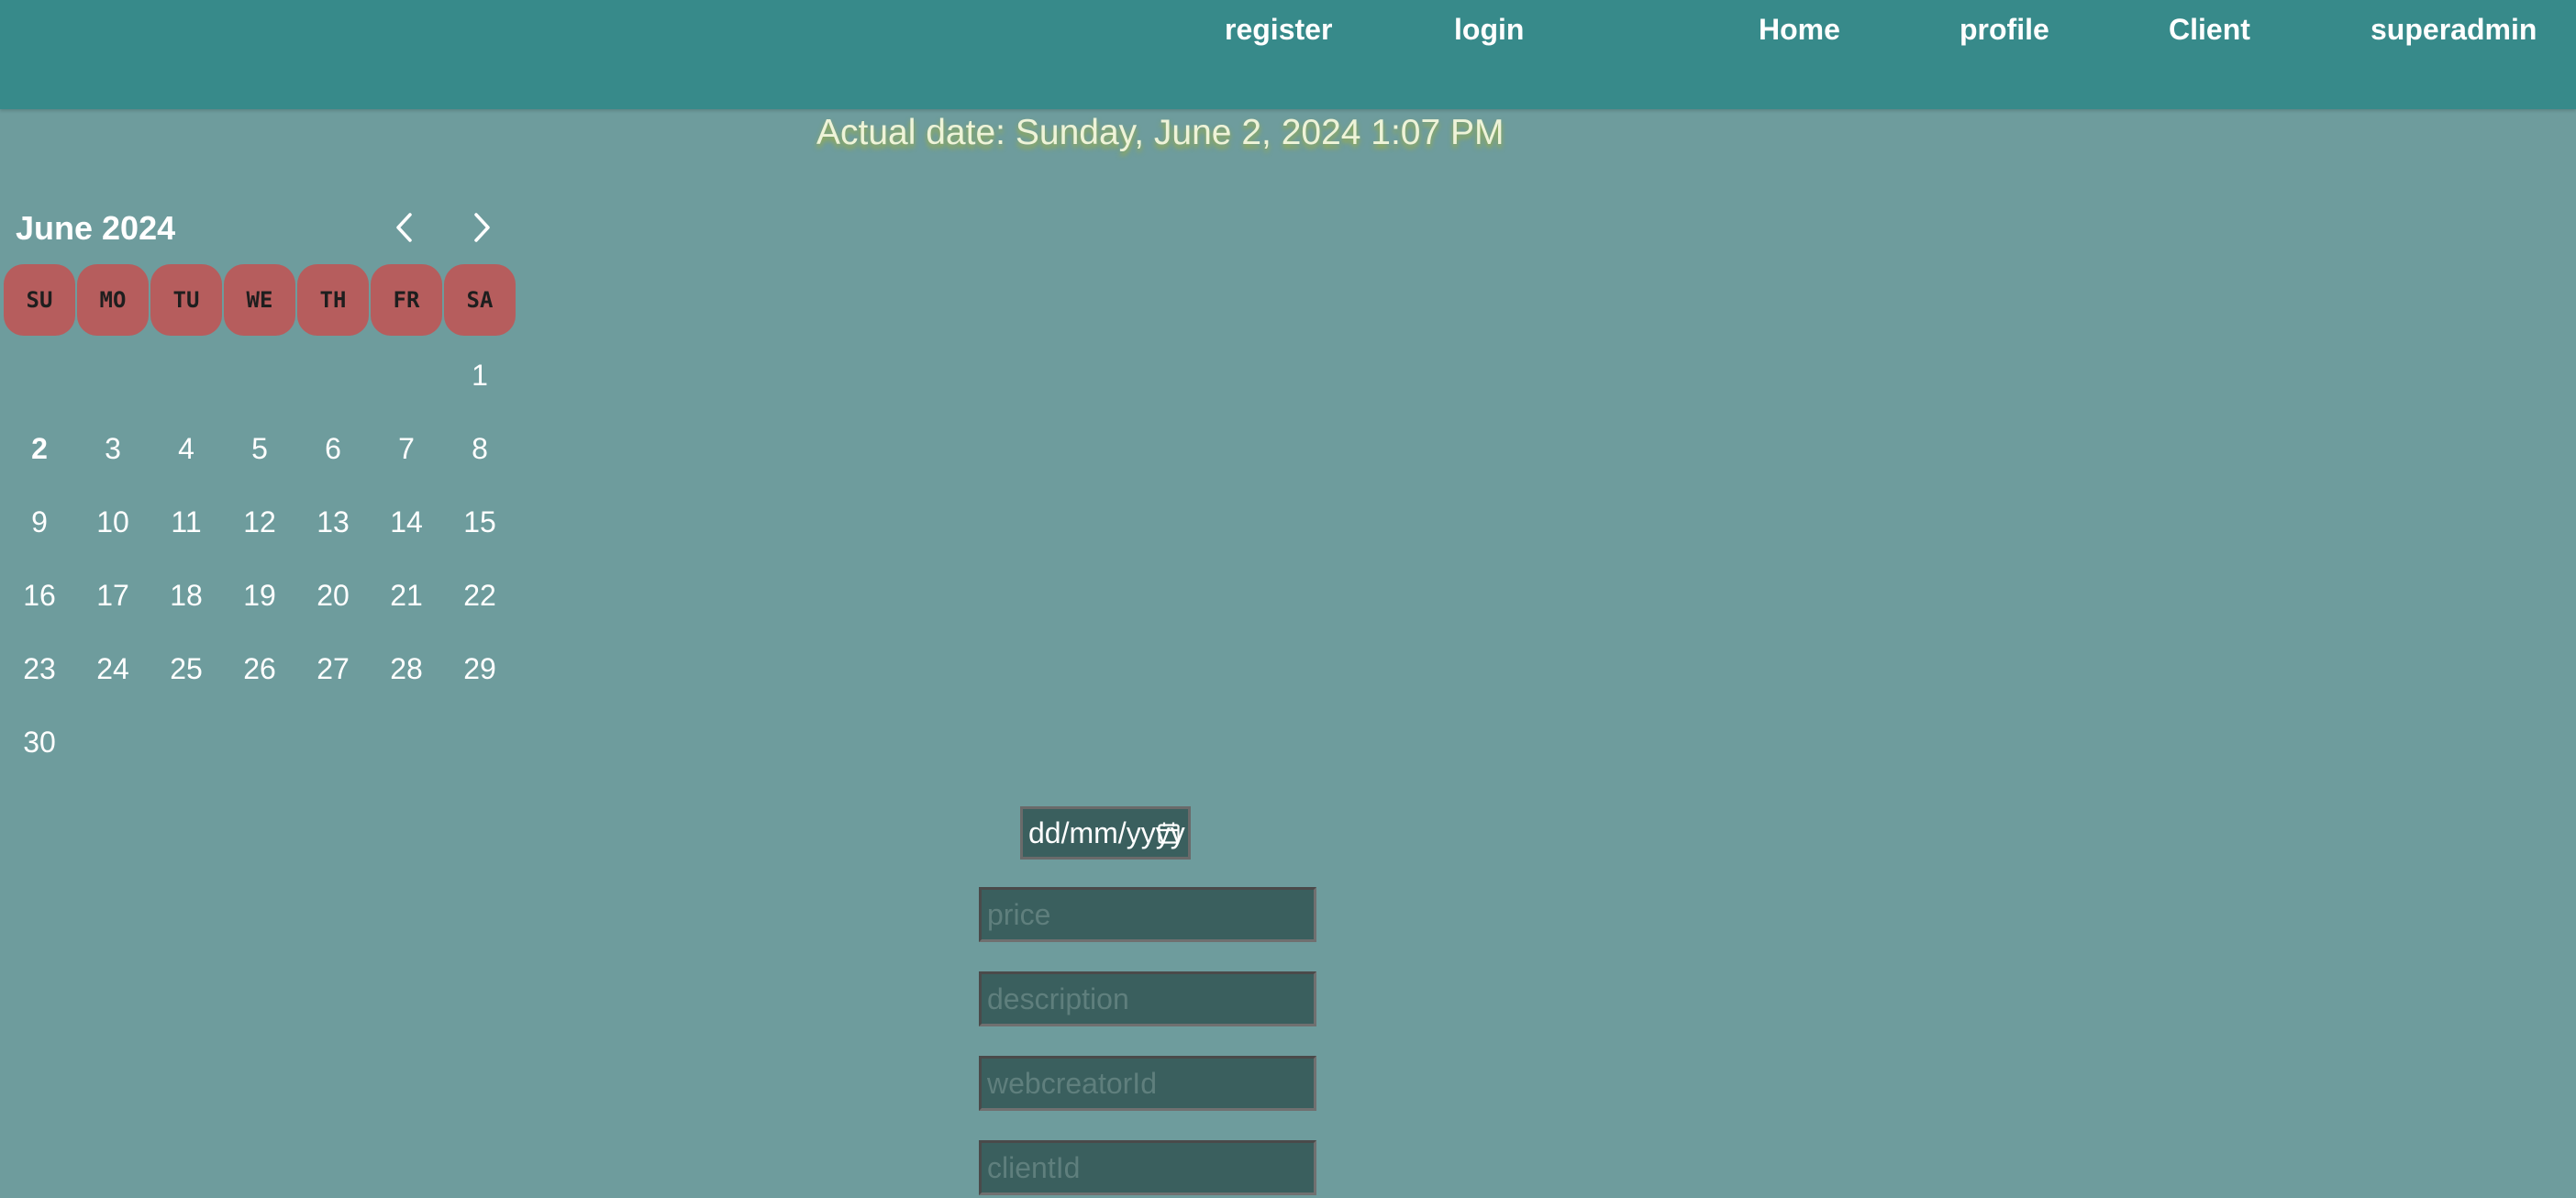 The width and height of the screenshot is (2576, 1198). What do you see at coordinates (113, 522) in the screenshot?
I see `calendar-day: 10` at bounding box center [113, 522].